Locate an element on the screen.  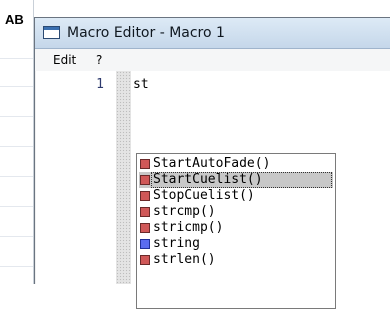
autocomplete-item: strlen() is located at coordinates (236, 260).